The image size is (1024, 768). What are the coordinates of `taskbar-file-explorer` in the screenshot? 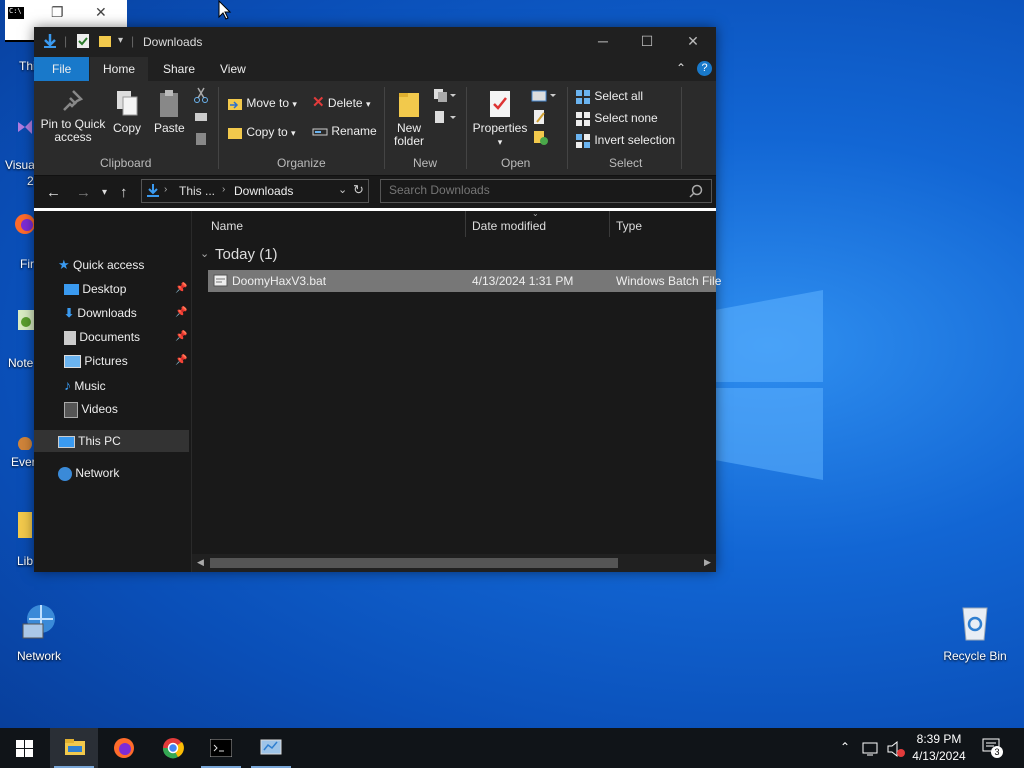 It's located at (74, 748).